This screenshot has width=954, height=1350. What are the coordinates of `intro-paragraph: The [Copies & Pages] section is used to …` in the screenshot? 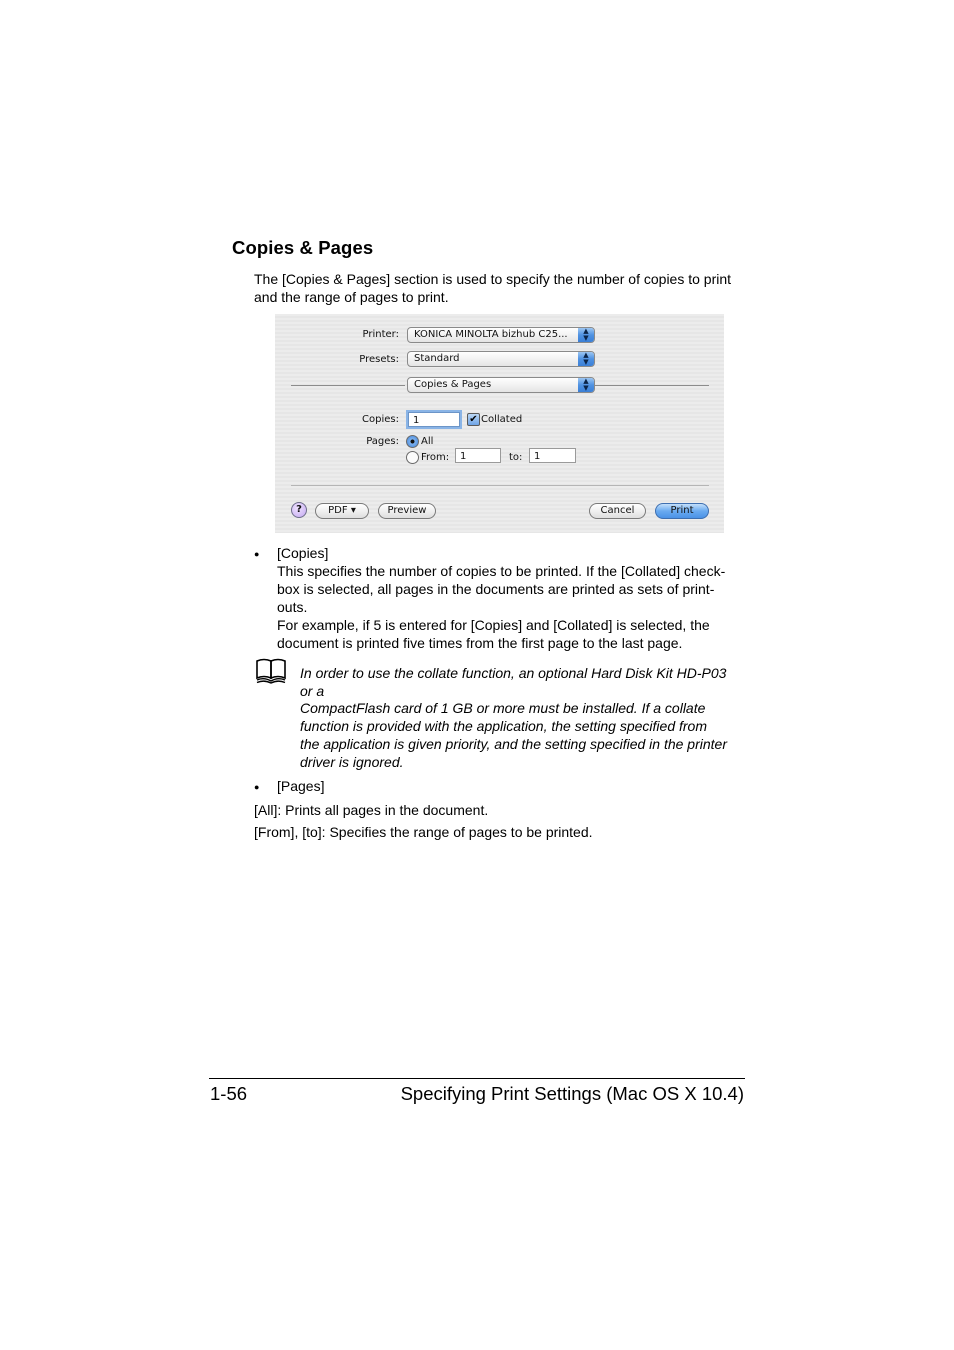 It's located at (504, 288).